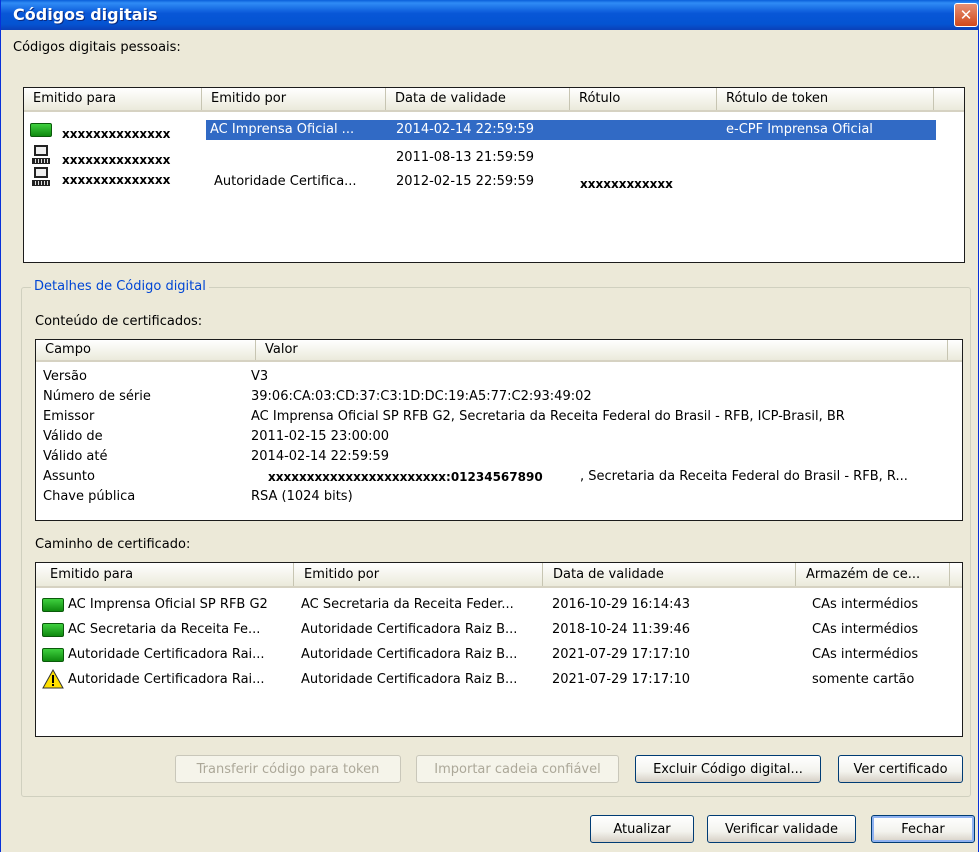 The image size is (979, 852). Describe the element at coordinates (85, 14) in the screenshot. I see `window-title: Códigos digitais` at that location.